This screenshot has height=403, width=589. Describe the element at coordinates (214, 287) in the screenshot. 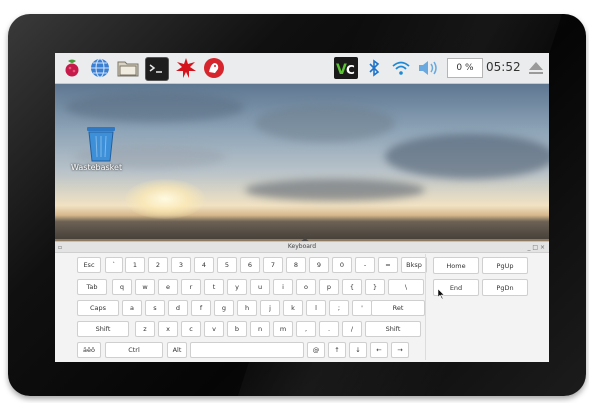

I see `key-t: t` at that location.